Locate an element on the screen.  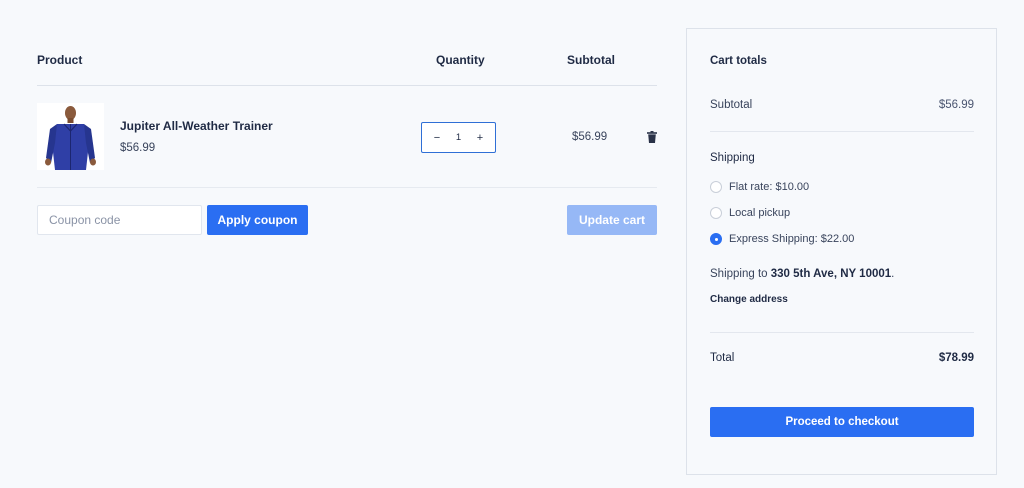
coupon-area: Apply coupon Update cart is located at coordinates (347, 228).